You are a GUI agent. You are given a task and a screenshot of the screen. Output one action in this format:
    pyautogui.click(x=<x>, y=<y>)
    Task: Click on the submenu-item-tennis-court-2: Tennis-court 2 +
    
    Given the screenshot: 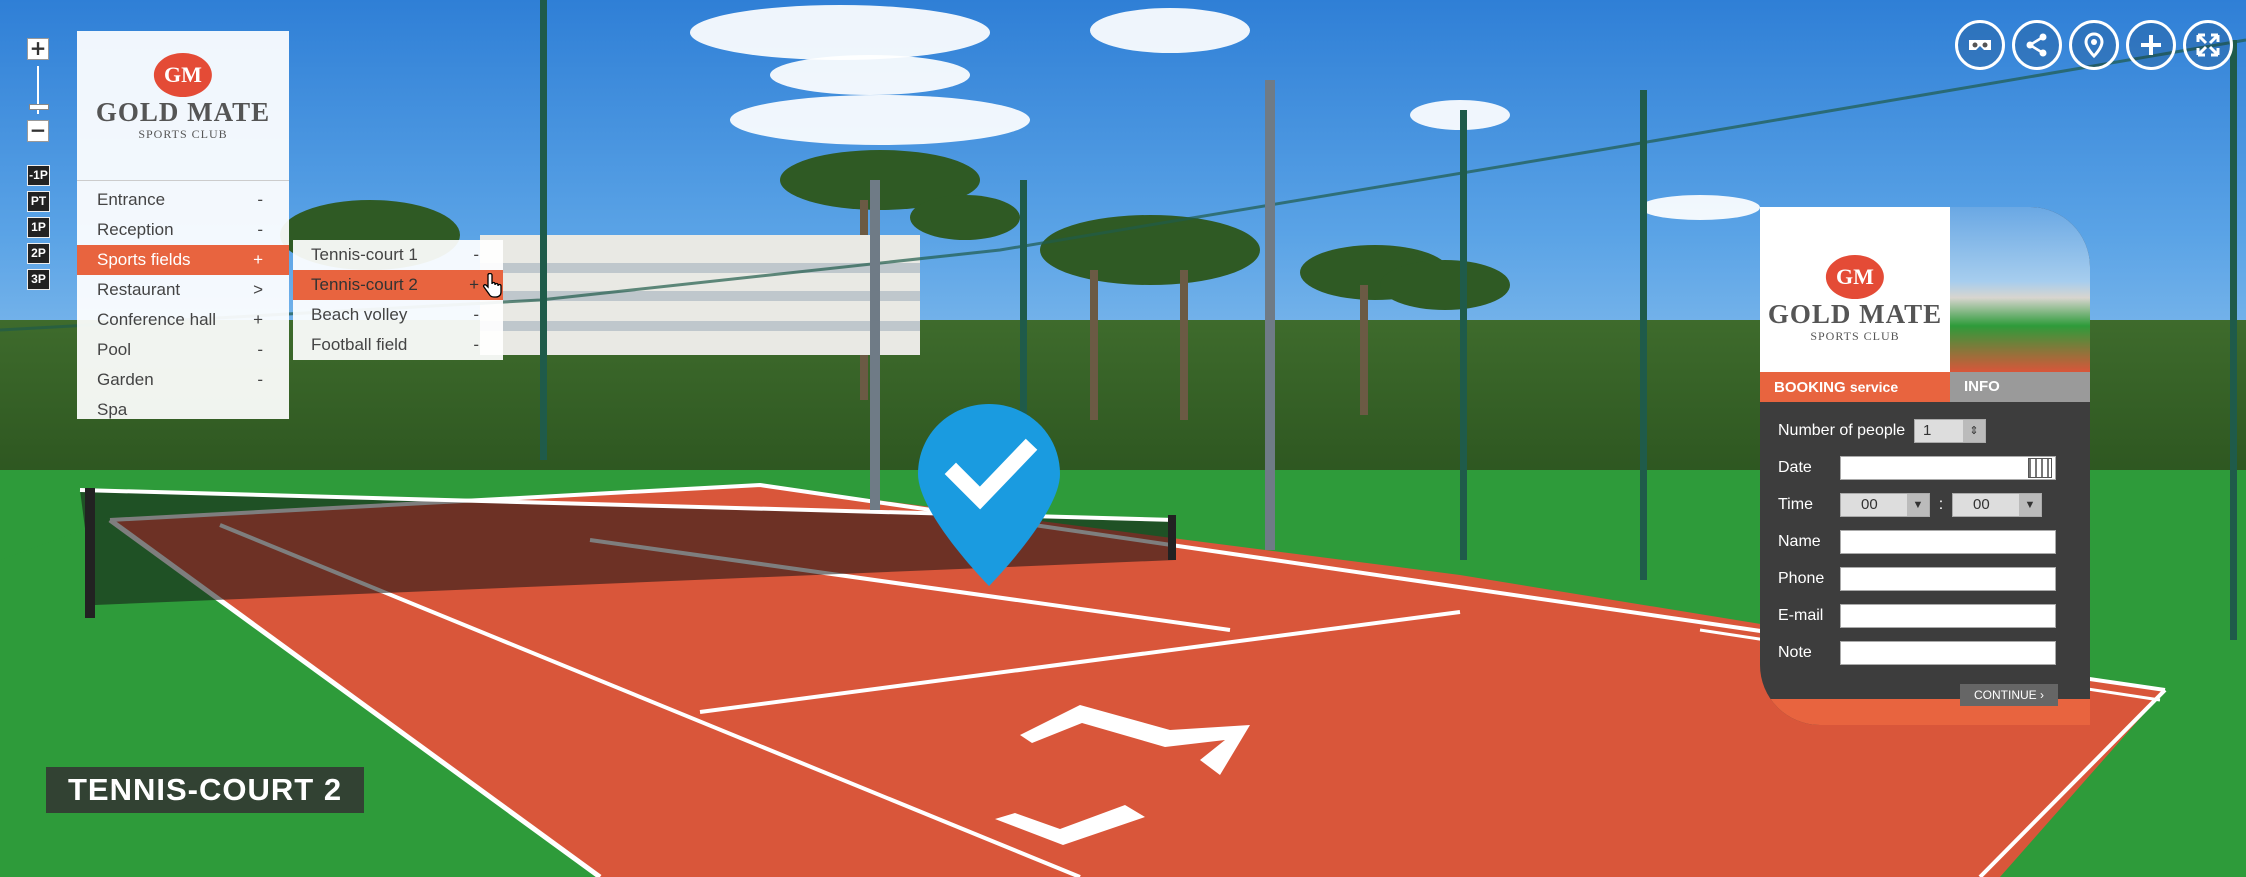 What is the action you would take?
    pyautogui.click(x=398, y=285)
    